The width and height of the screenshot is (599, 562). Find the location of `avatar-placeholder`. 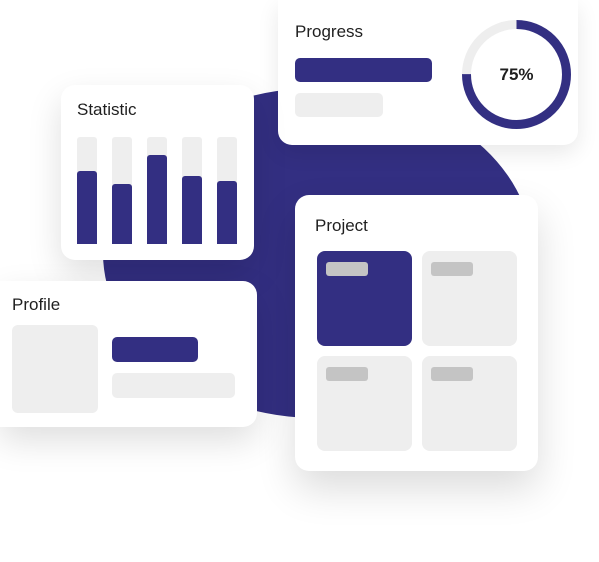

avatar-placeholder is located at coordinates (55, 369).